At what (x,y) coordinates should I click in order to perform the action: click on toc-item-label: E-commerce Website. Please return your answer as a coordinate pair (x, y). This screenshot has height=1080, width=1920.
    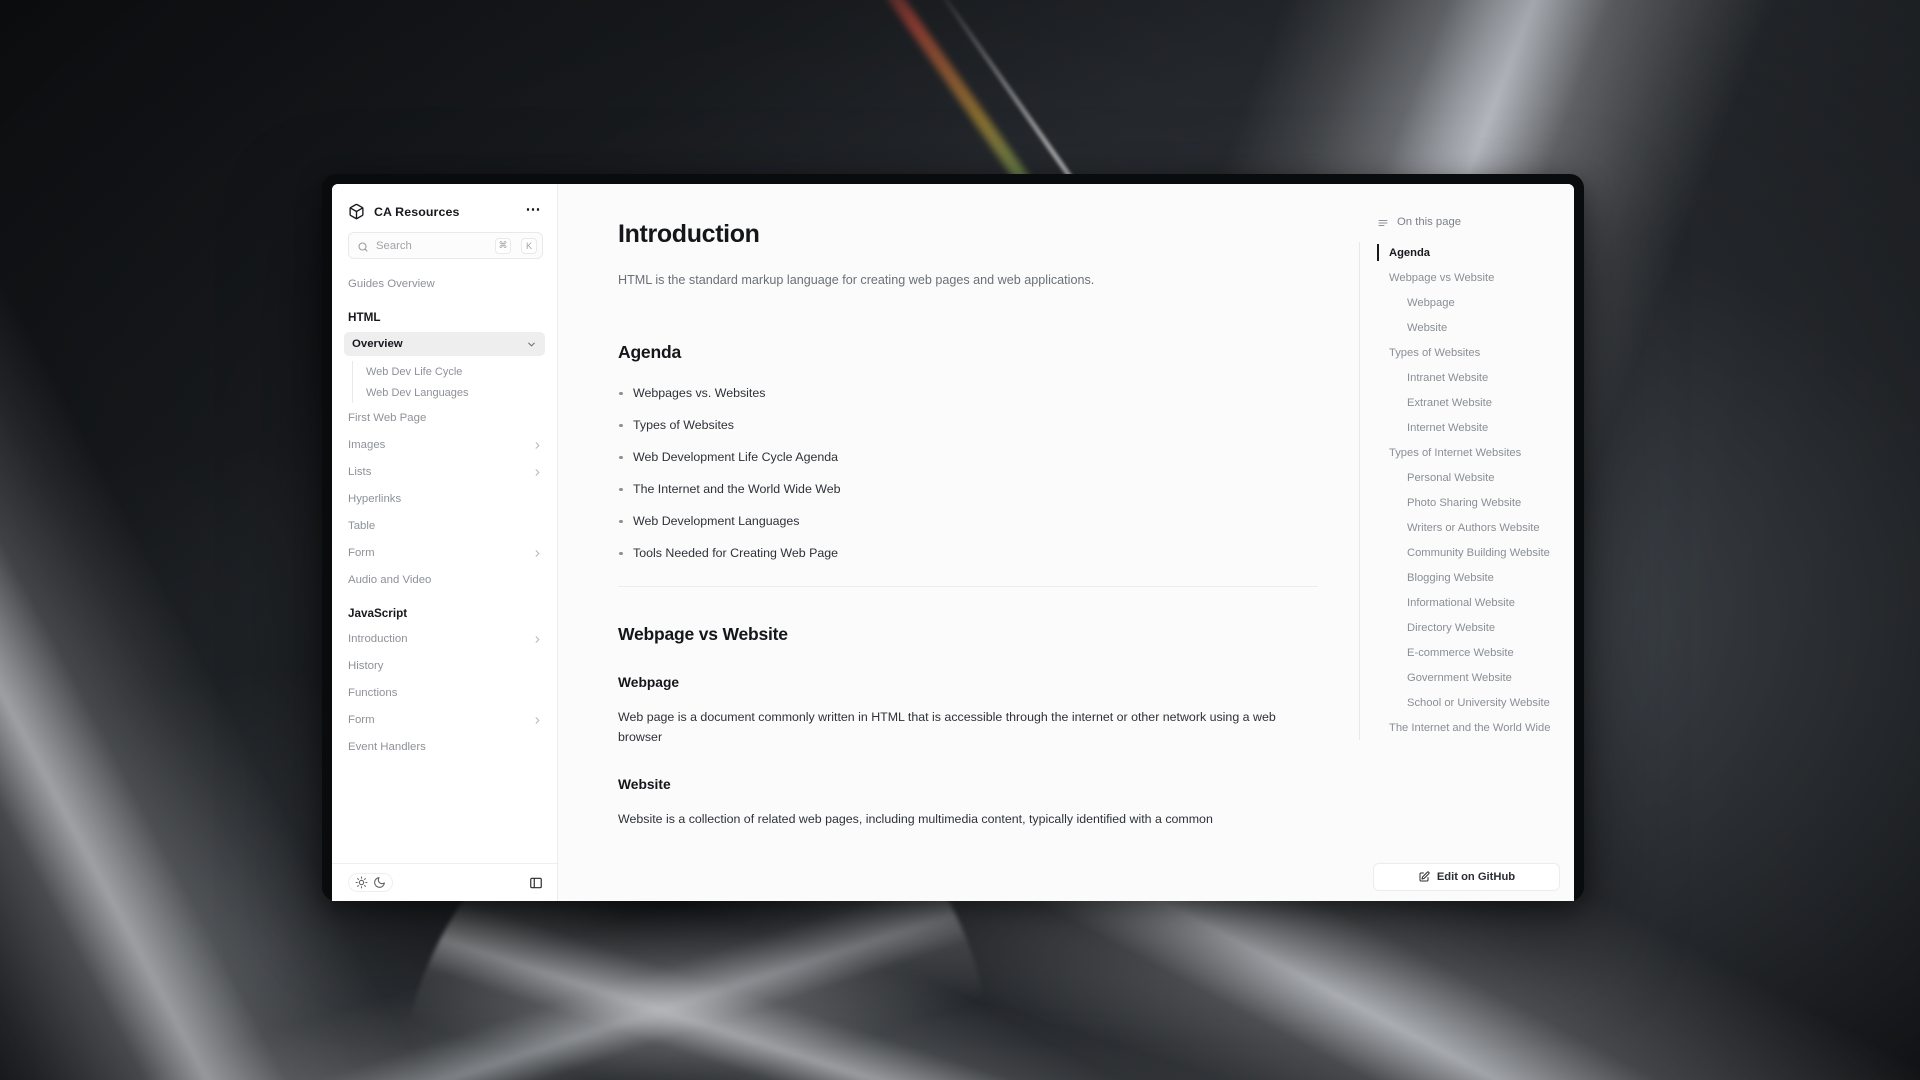
    Looking at the image, I should click on (1460, 652).